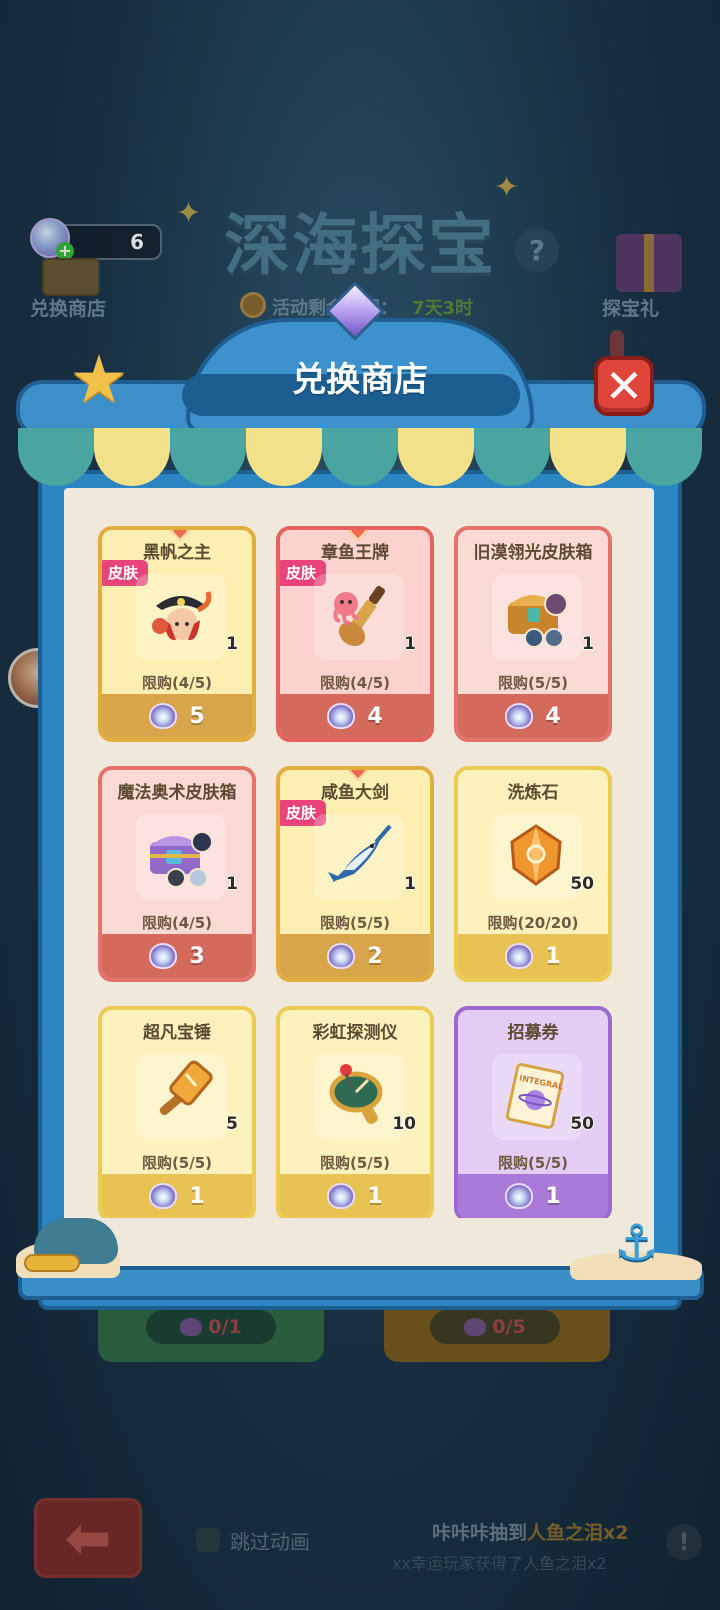 This screenshot has width=720, height=1610. I want to click on alert-button: !, so click(684, 1542).